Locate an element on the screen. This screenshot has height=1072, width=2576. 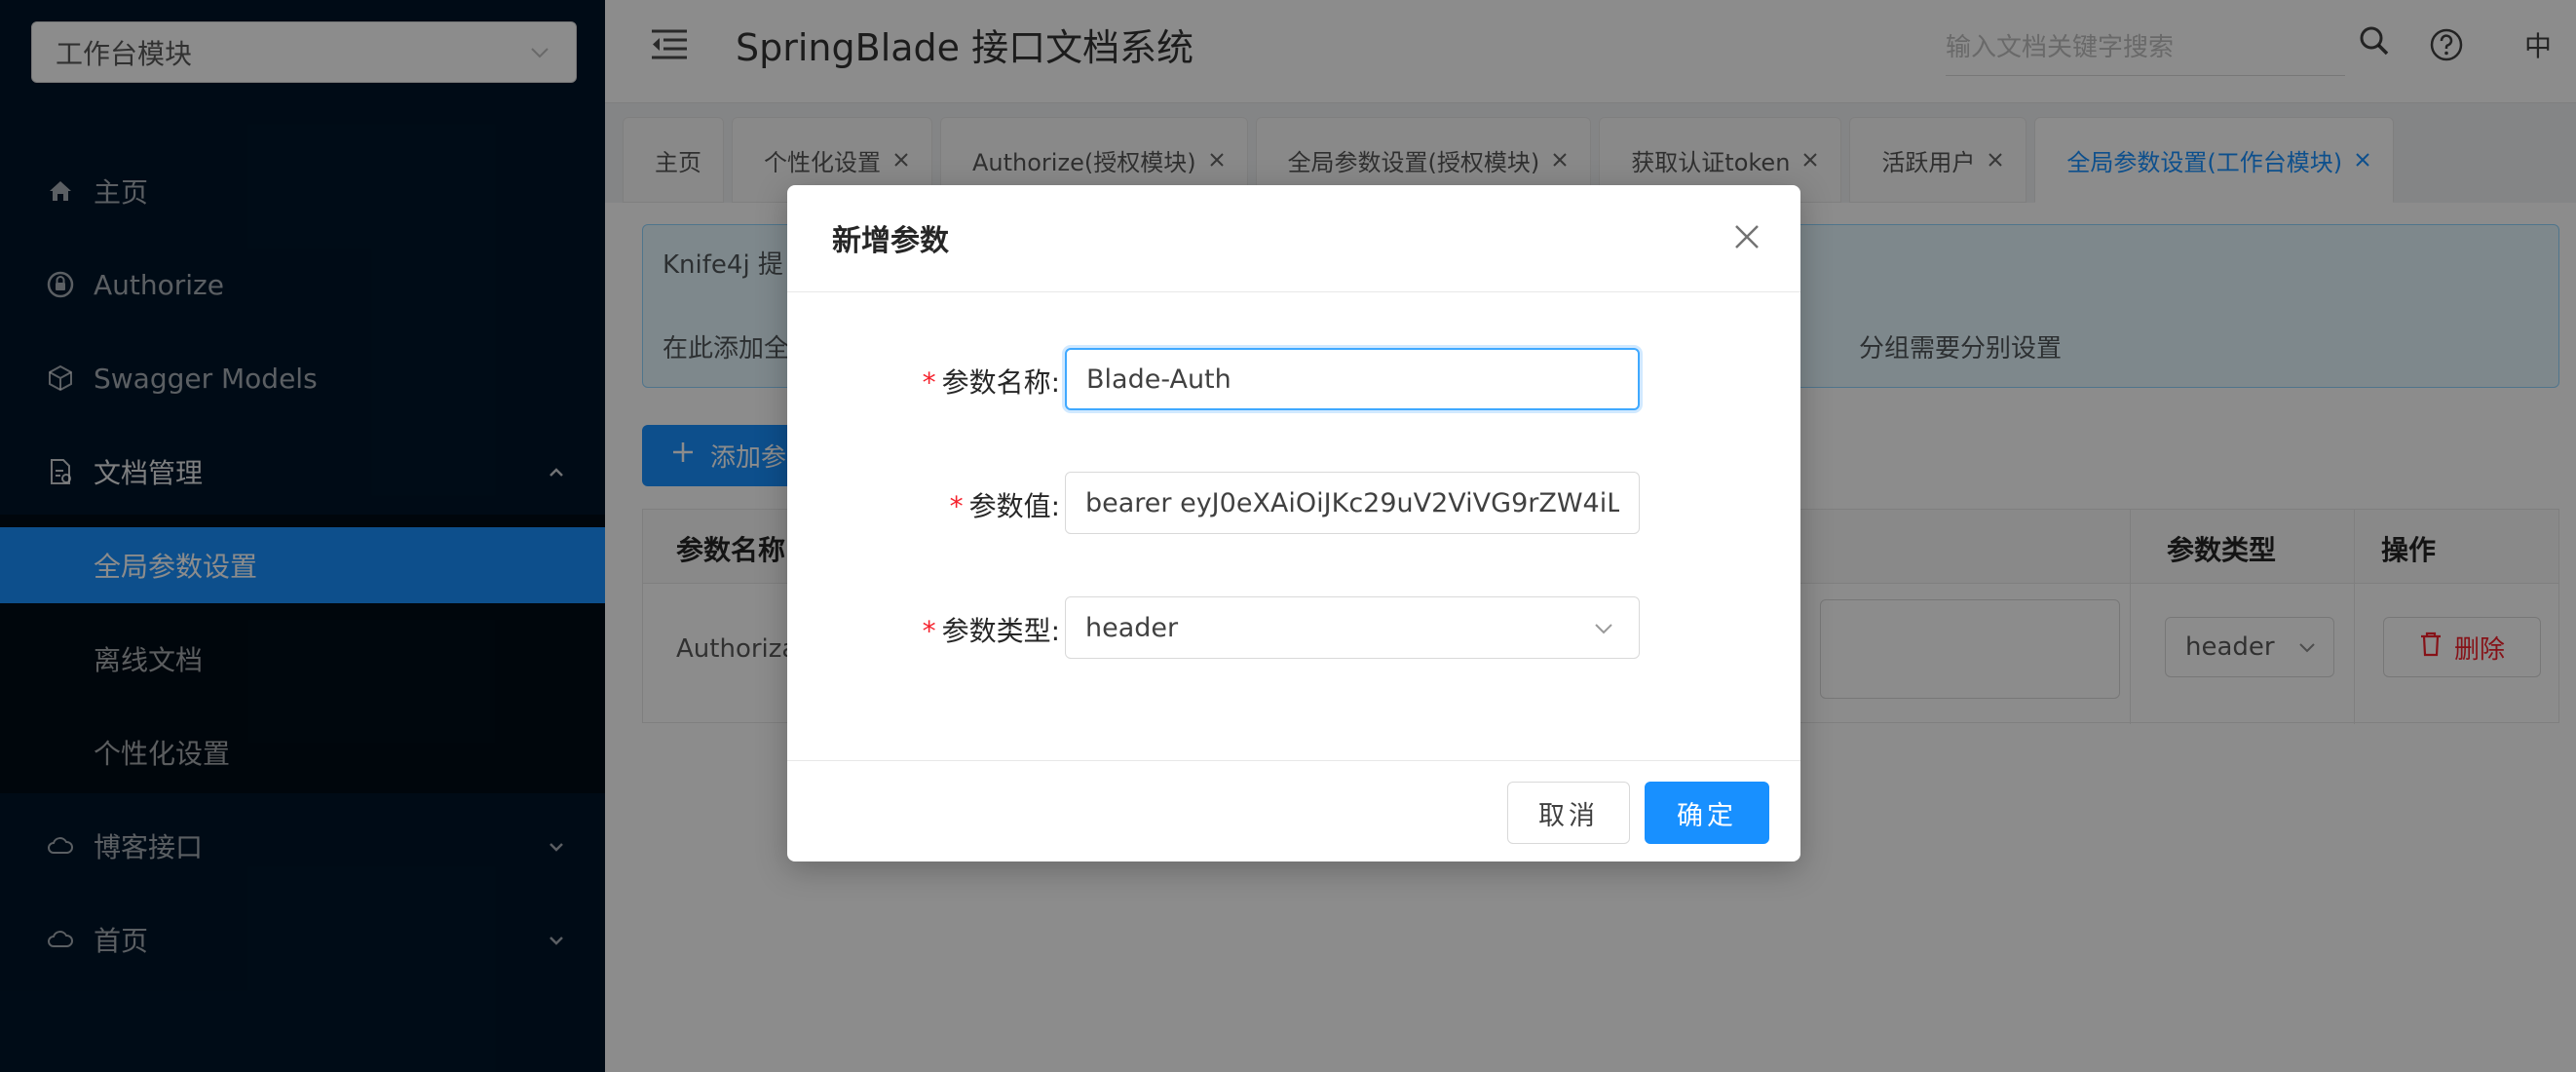
ok-button: 确定 is located at coordinates (1707, 813).